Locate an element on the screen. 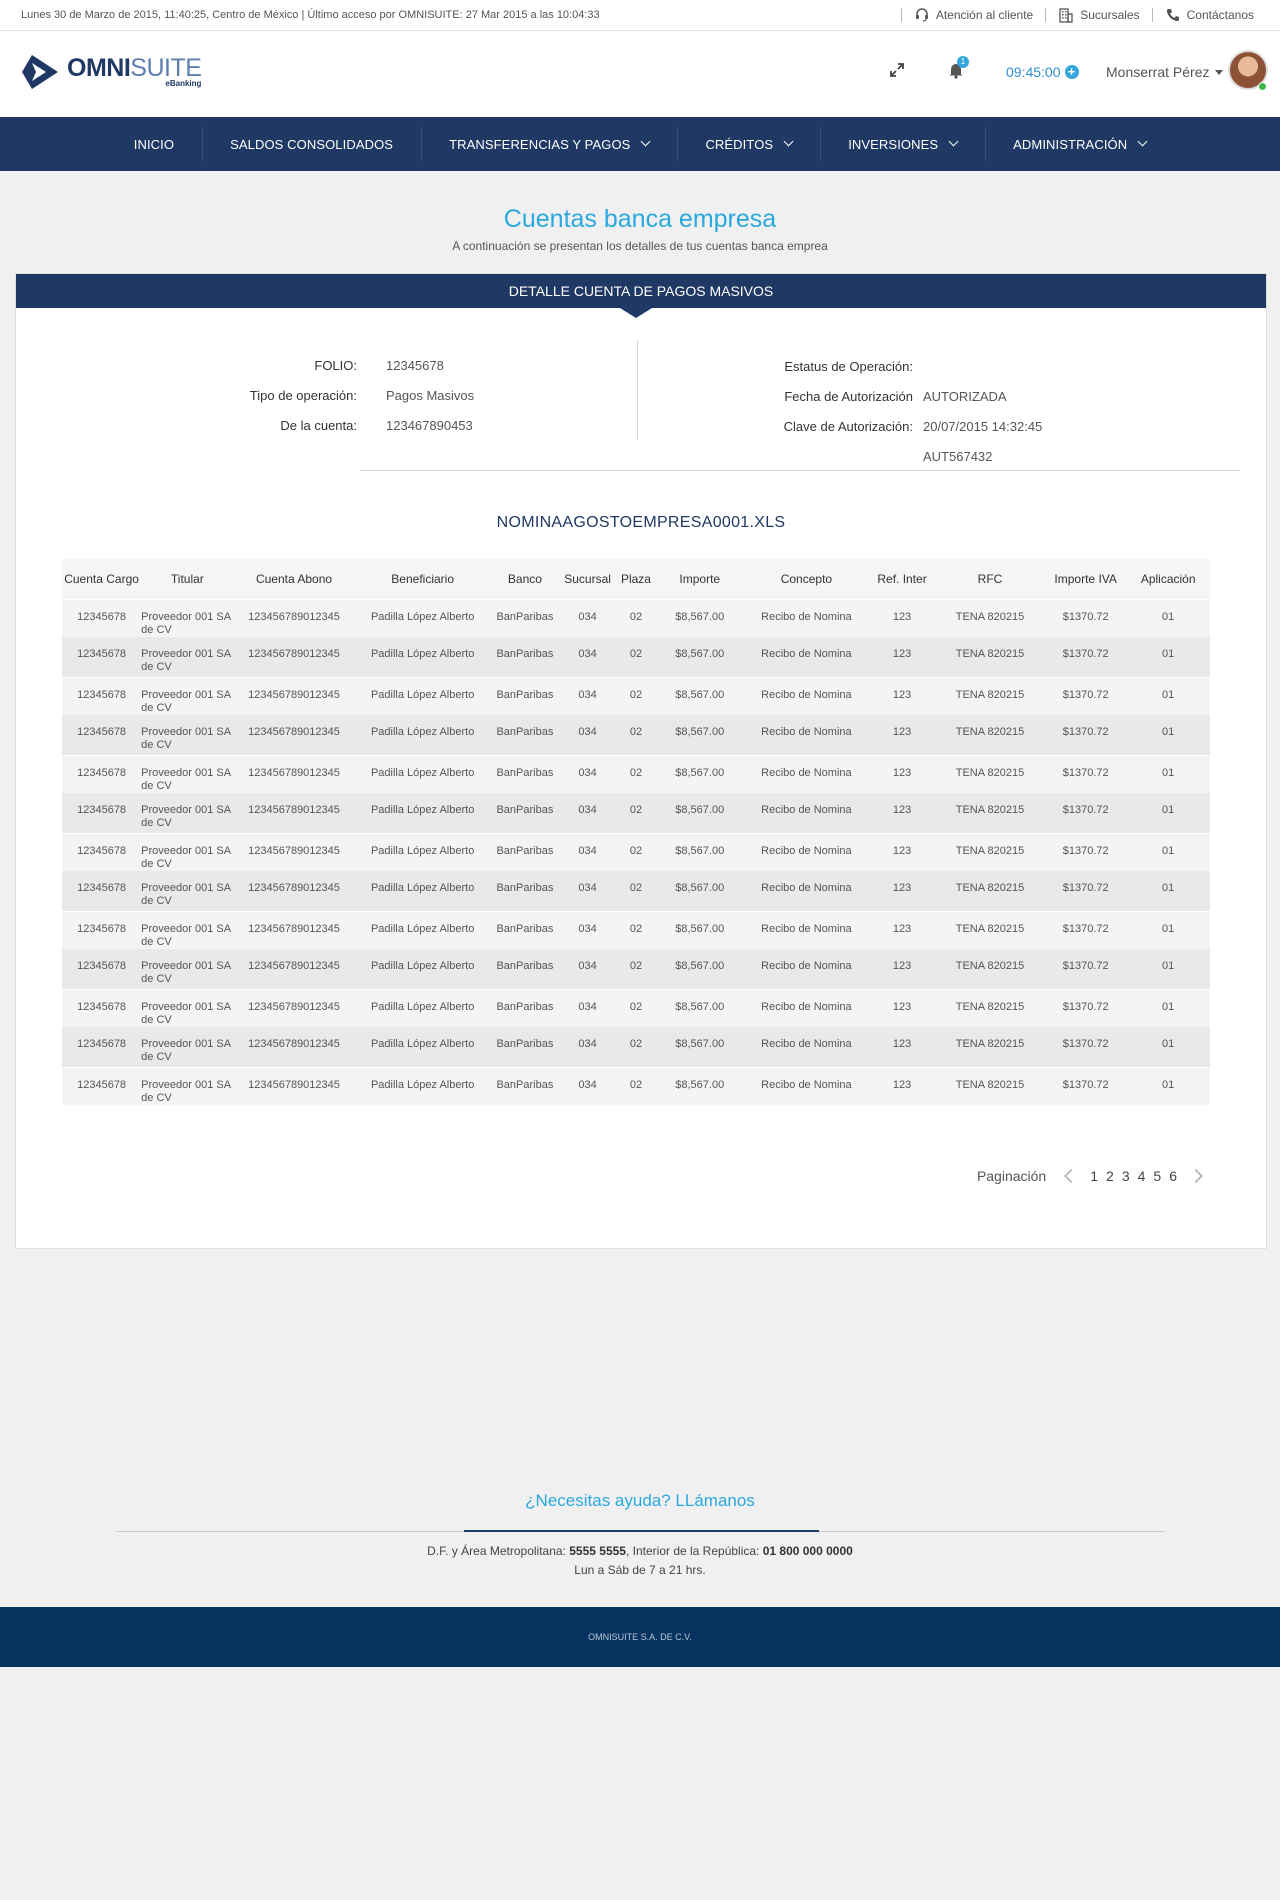  notifications-button: 1 is located at coordinates (958, 70).